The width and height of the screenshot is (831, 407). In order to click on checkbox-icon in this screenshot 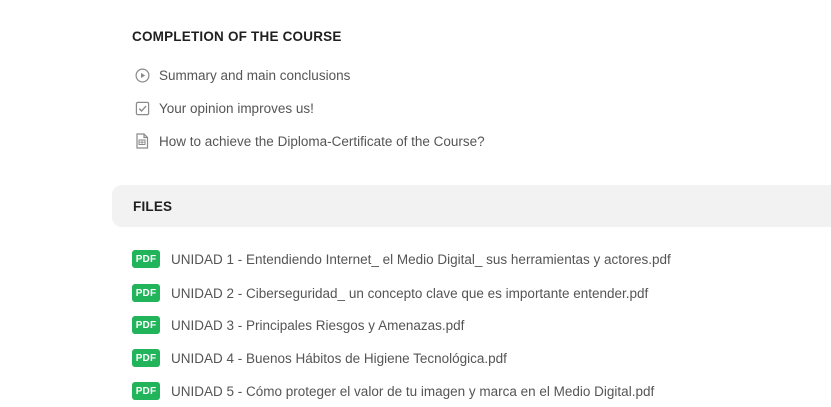, I will do `click(142, 108)`.